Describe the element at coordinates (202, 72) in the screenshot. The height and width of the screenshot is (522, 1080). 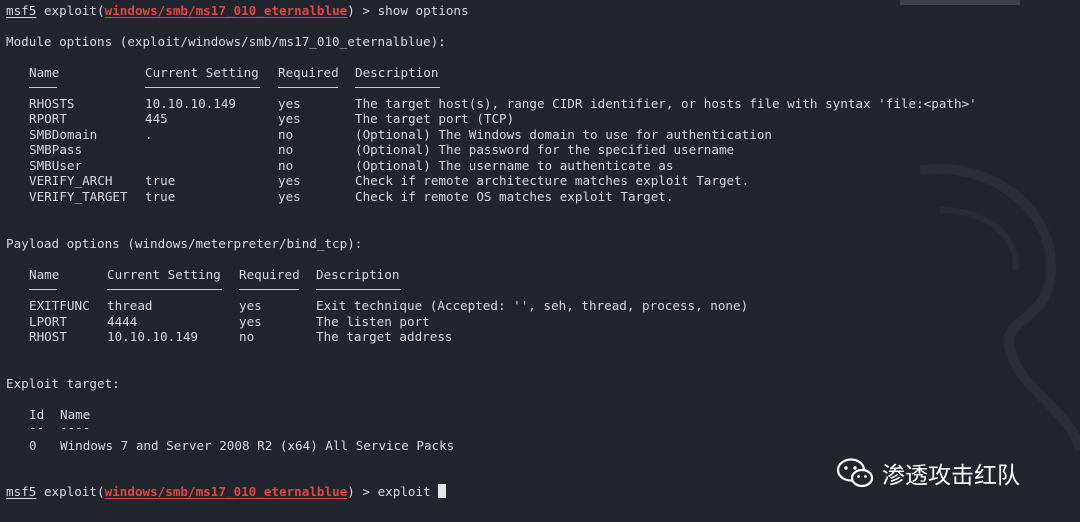
I see `module-col-current: Current Setting` at that location.